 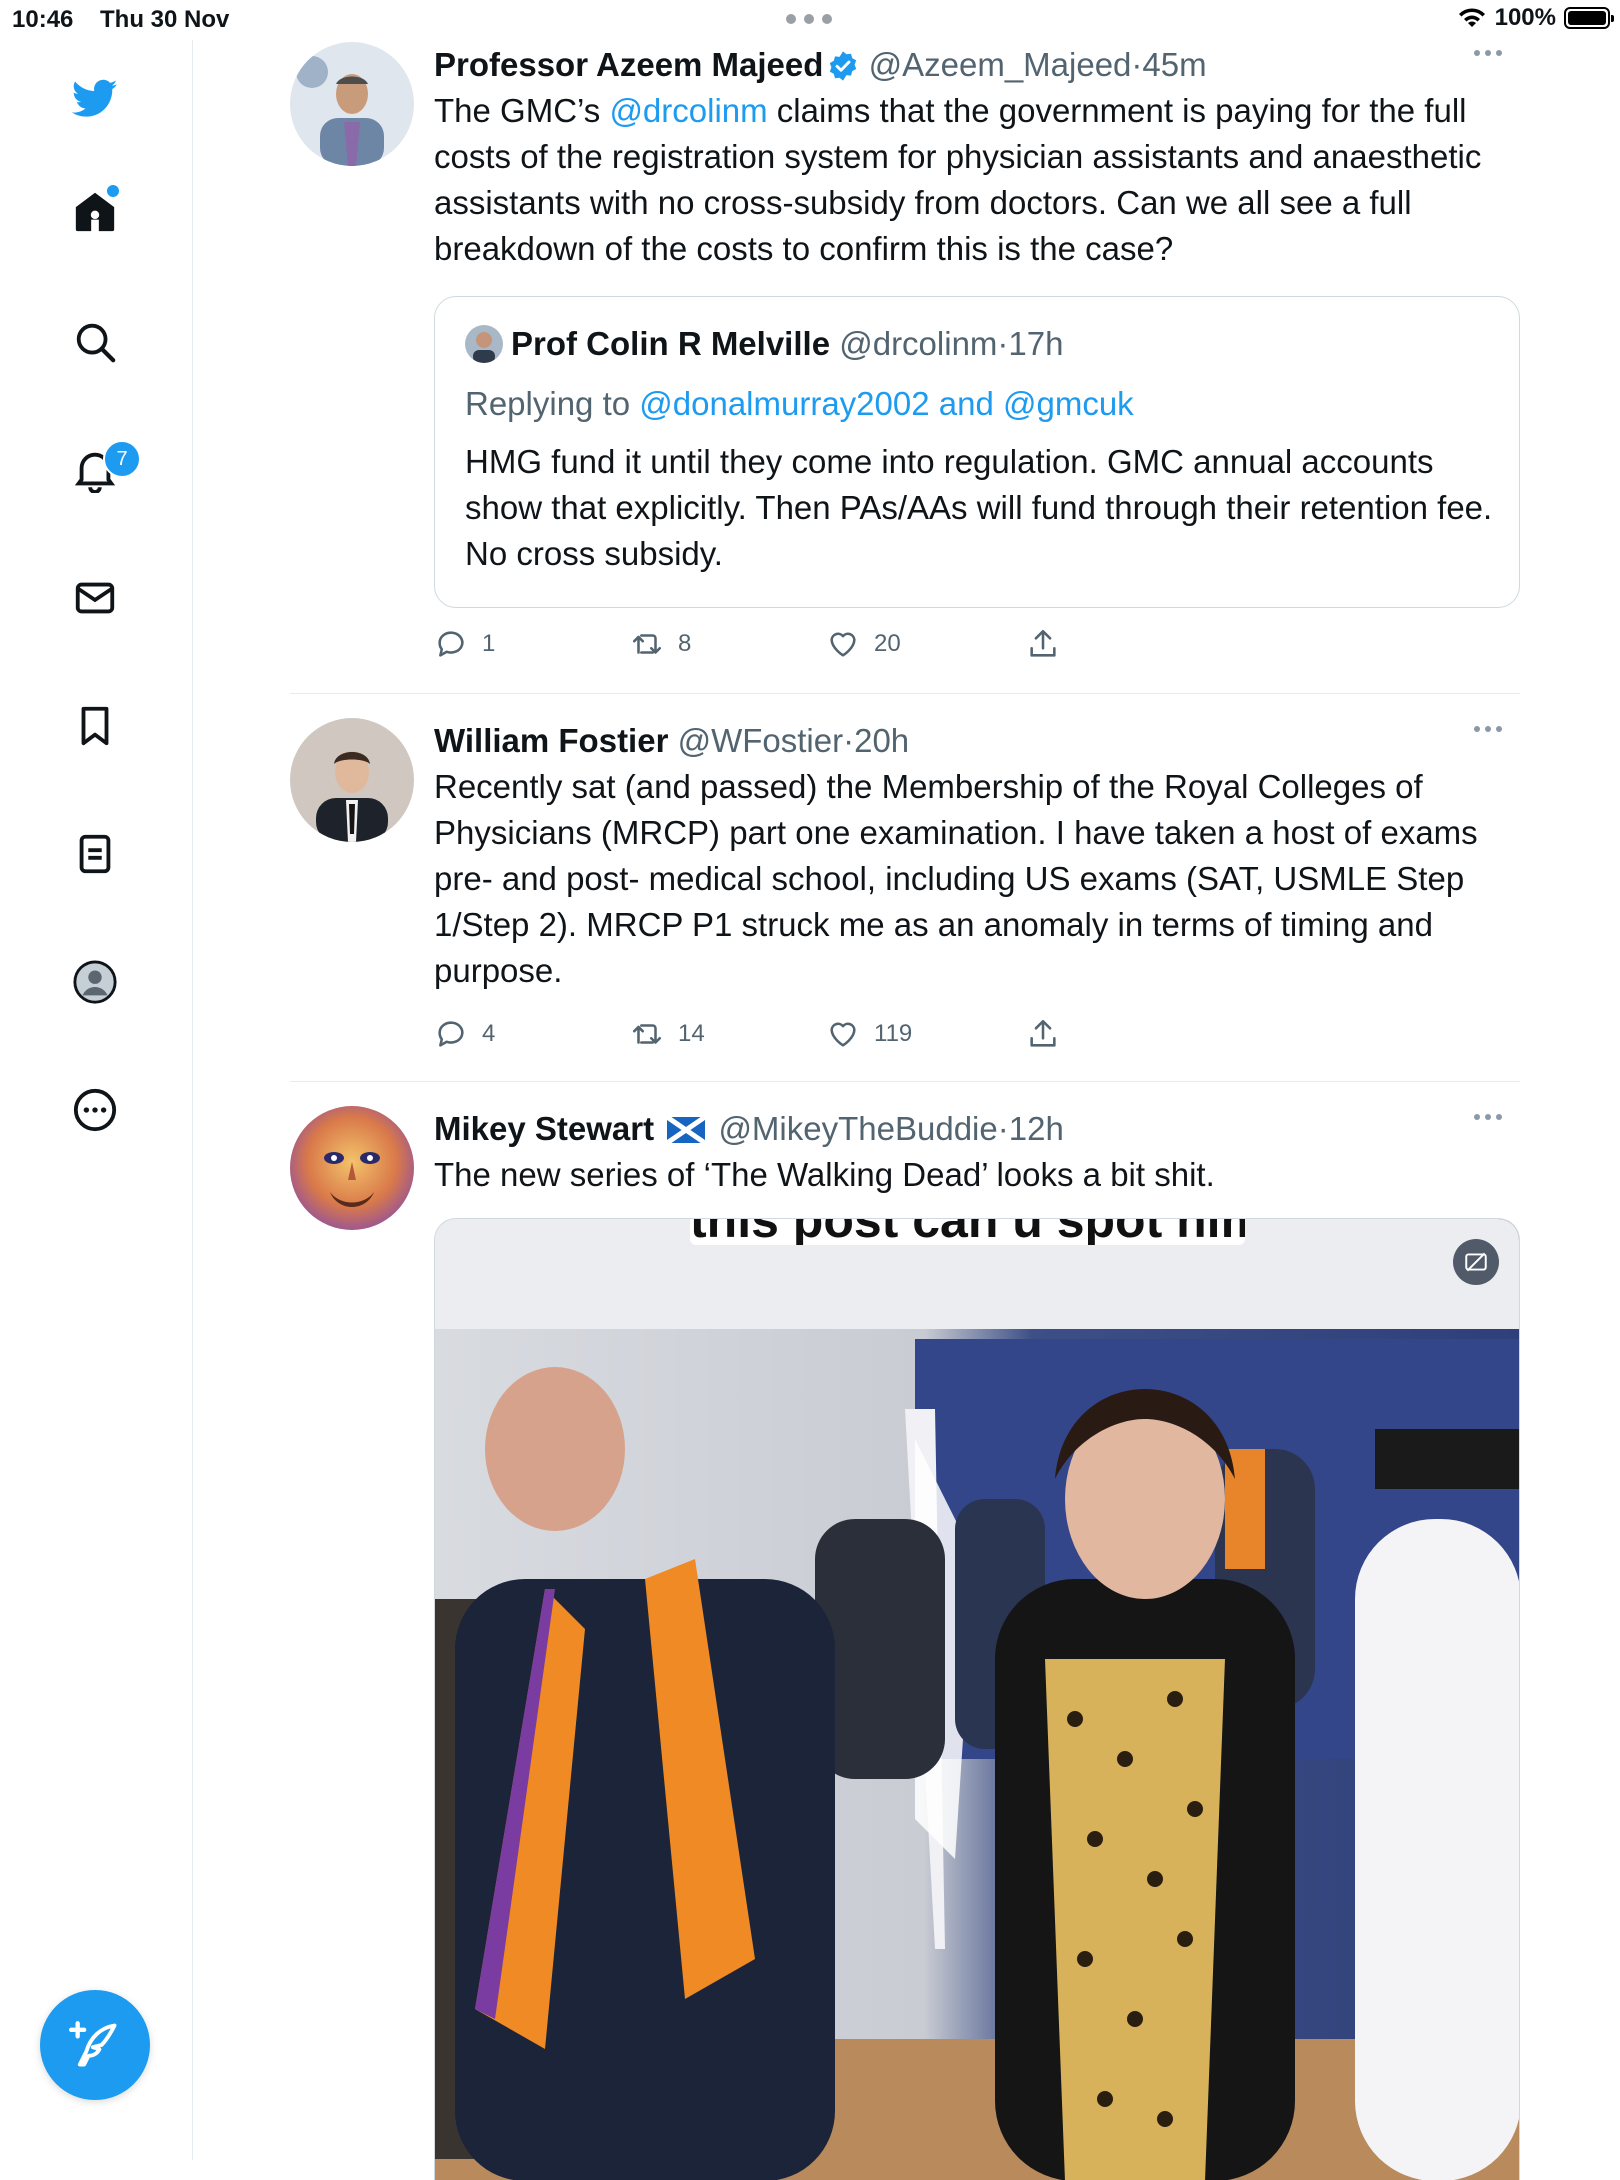 I want to click on reply-count: 4, so click(x=489, y=1033).